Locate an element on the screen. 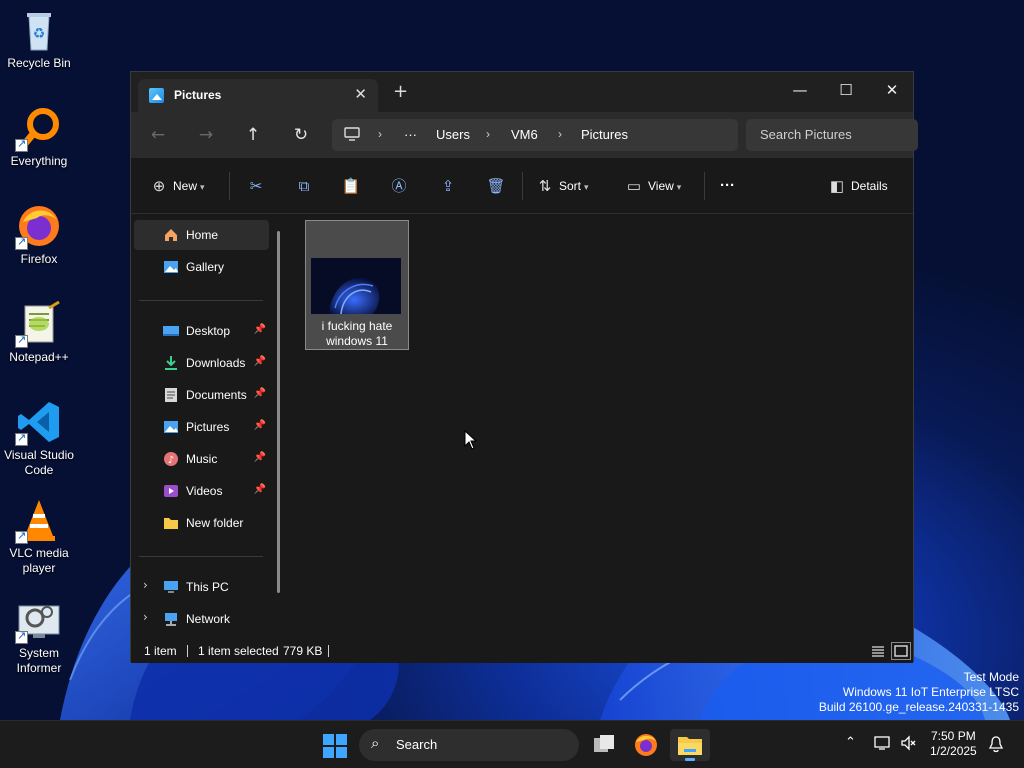 The width and height of the screenshot is (1024, 768). desktop-icon-recycle-bin: ♻ Recycle Bin is located at coordinates (39, 38).